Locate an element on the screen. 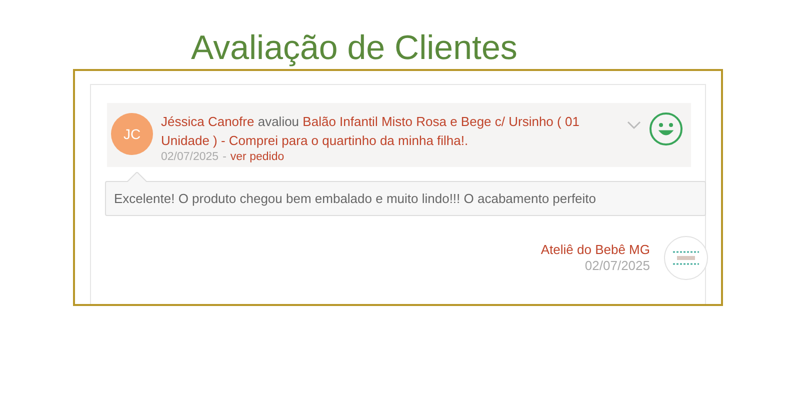  page-title: Avaliação de Clientes is located at coordinates (354, 48).